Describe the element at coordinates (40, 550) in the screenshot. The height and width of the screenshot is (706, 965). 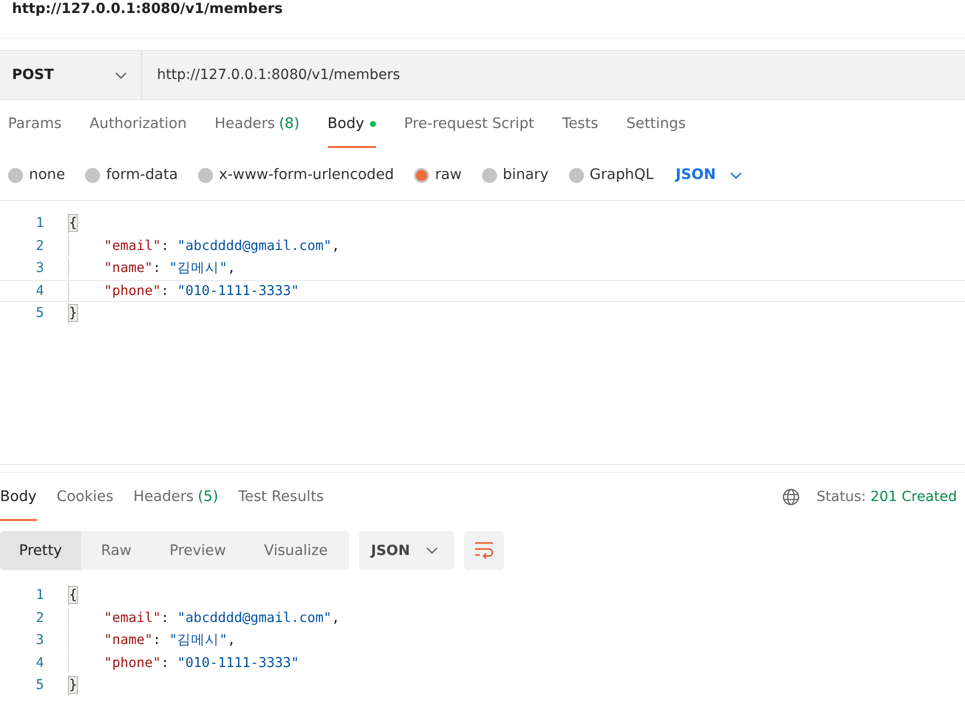
I see `view-mode-tab: Pretty` at that location.